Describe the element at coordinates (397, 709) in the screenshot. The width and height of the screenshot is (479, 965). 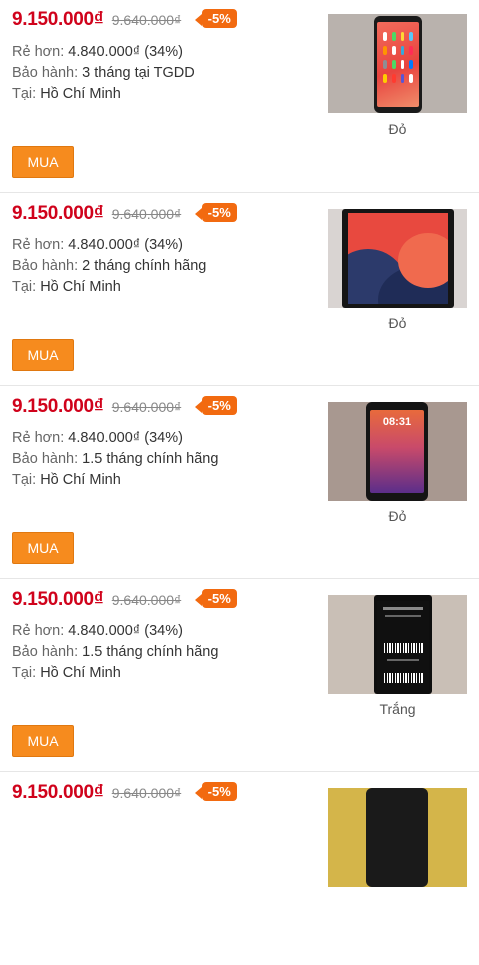
I see `color-label: Trắng` at that location.